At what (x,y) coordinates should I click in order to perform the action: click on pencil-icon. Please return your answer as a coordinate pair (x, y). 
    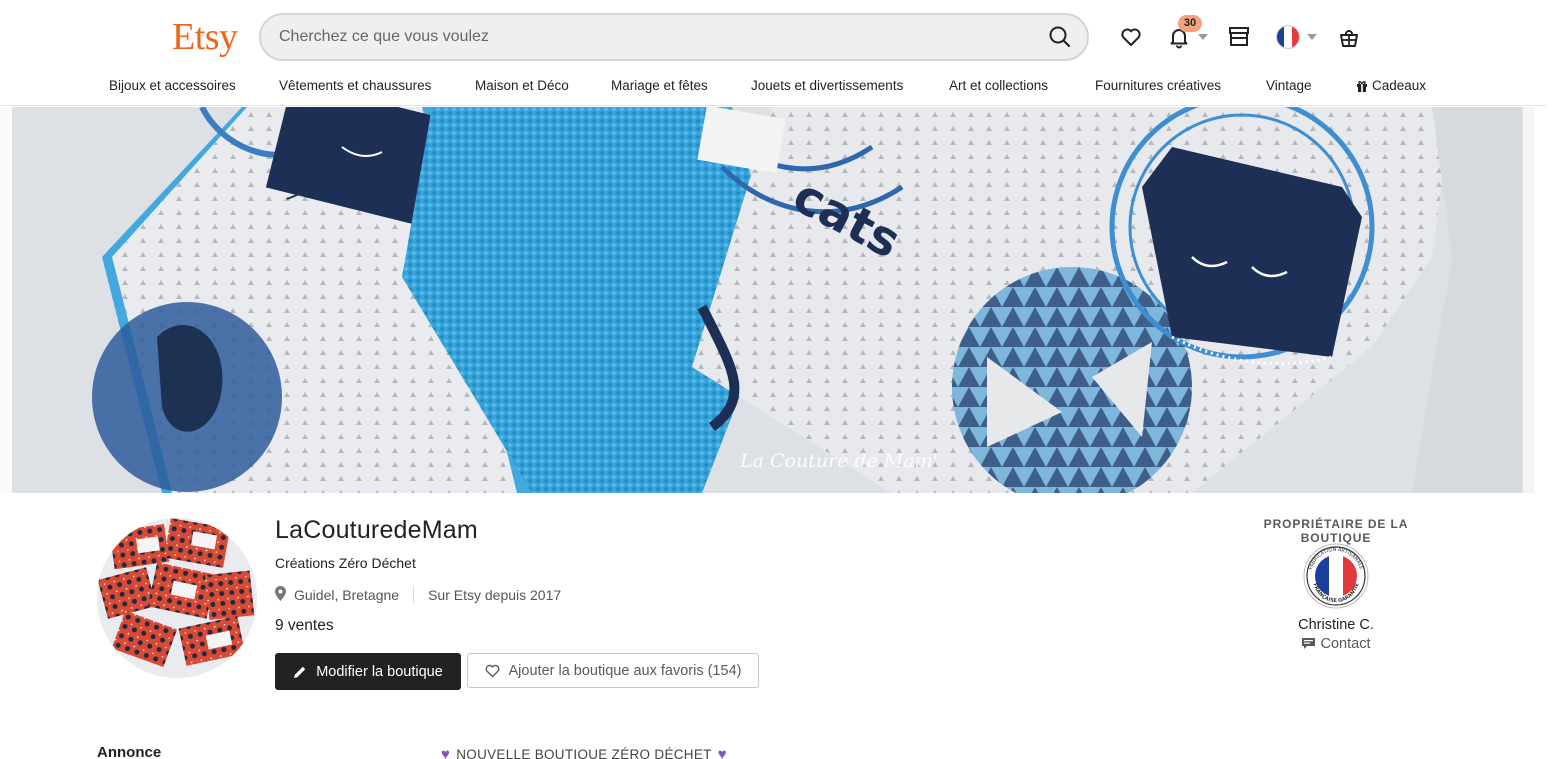
    Looking at the image, I should click on (300, 672).